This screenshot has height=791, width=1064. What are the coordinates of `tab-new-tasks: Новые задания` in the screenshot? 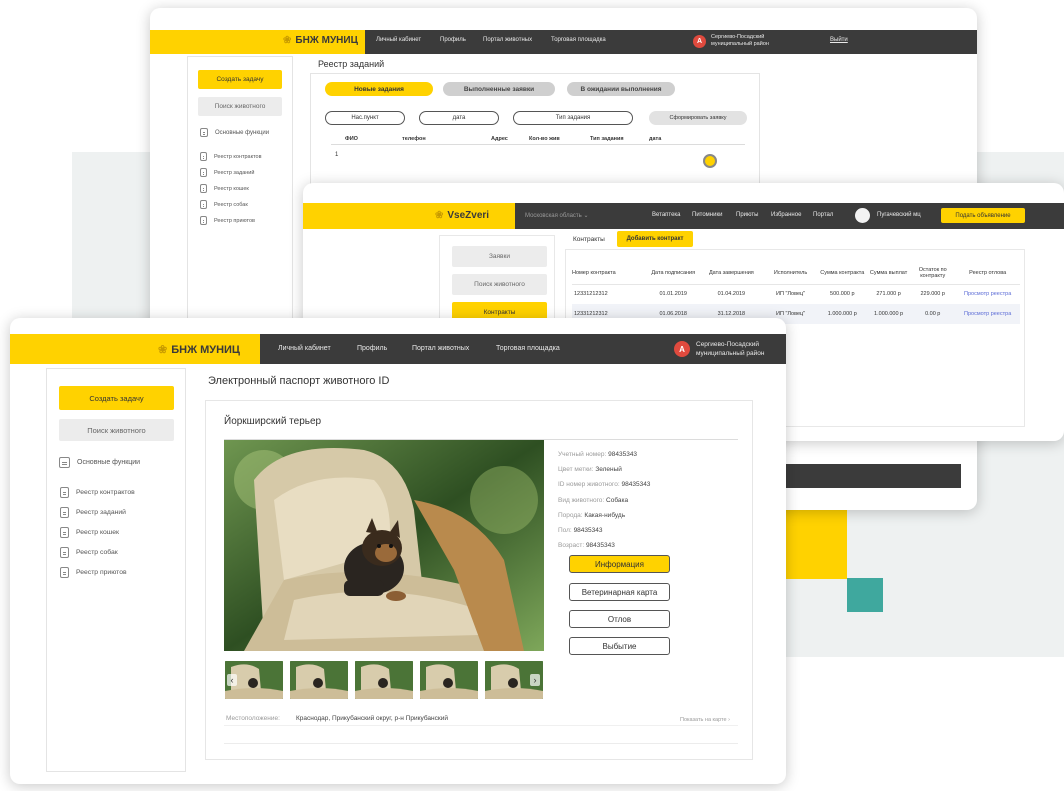 It's located at (379, 89).